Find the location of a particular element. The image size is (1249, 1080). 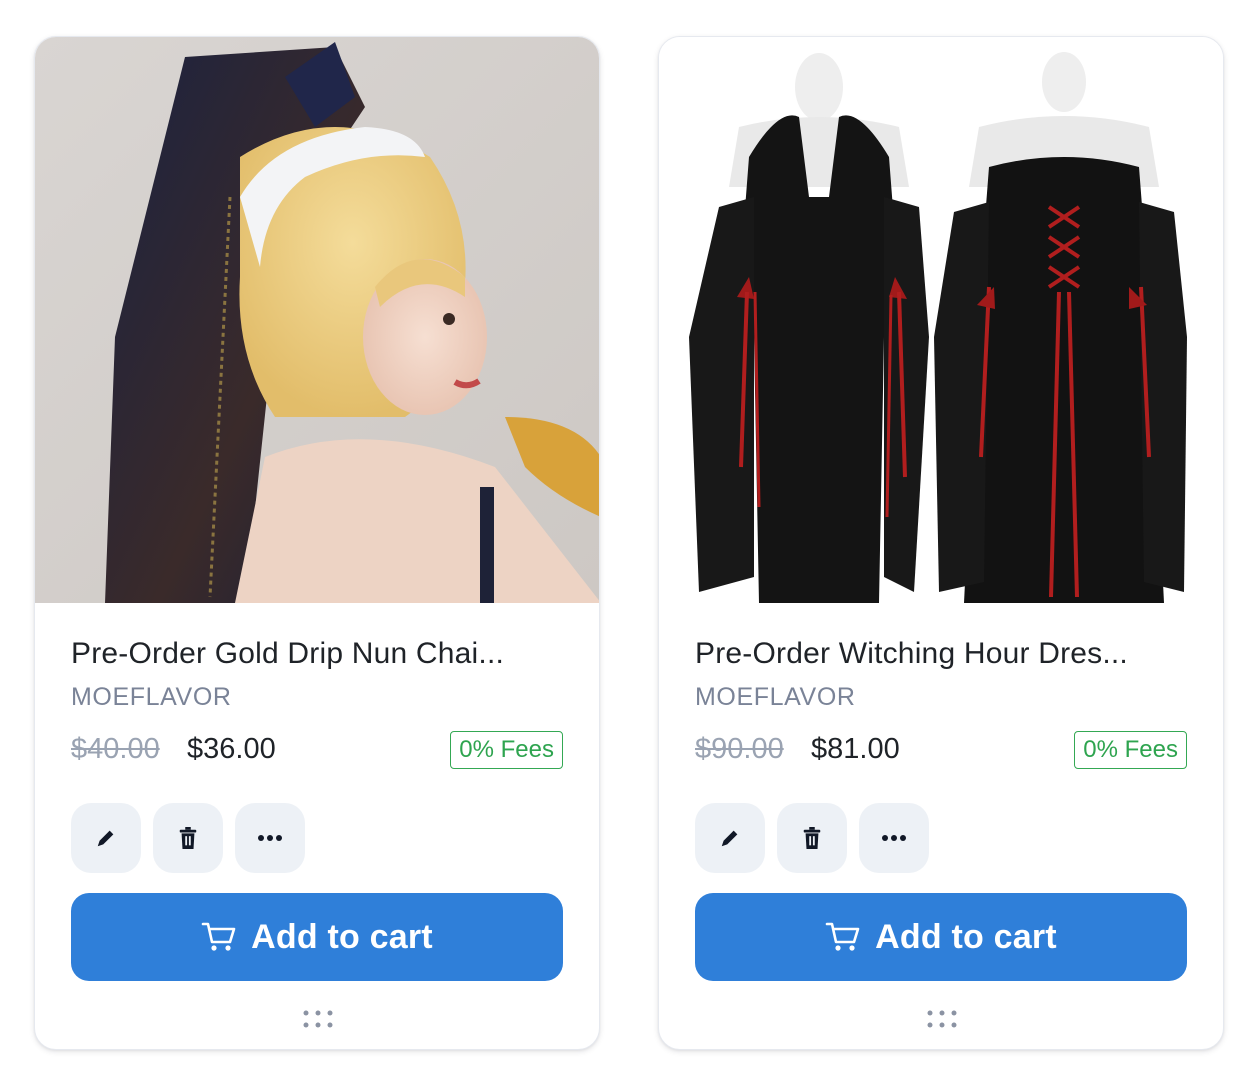

sale-price: $81.00 is located at coordinates (855, 749).